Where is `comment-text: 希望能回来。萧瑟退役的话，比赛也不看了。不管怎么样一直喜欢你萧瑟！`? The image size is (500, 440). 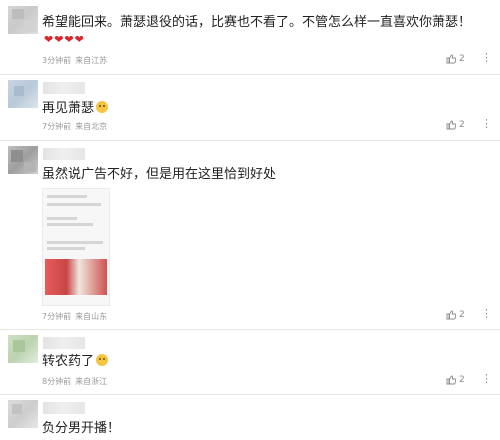
comment-text: 希望能回来。萧瑟退役的话，比赛也不看了。不管怎么样一直喜欢你萧瑟！ is located at coordinates (257, 22).